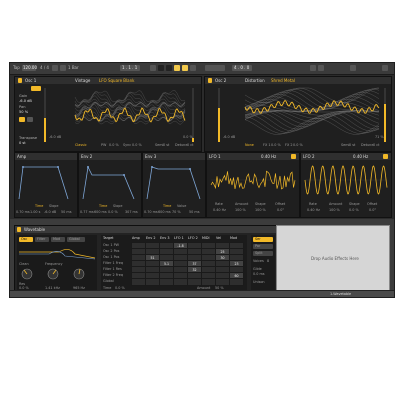 The width and height of the screenshot is (400, 400). I want to click on env-attack: 0.77 ms, so click(87, 212).